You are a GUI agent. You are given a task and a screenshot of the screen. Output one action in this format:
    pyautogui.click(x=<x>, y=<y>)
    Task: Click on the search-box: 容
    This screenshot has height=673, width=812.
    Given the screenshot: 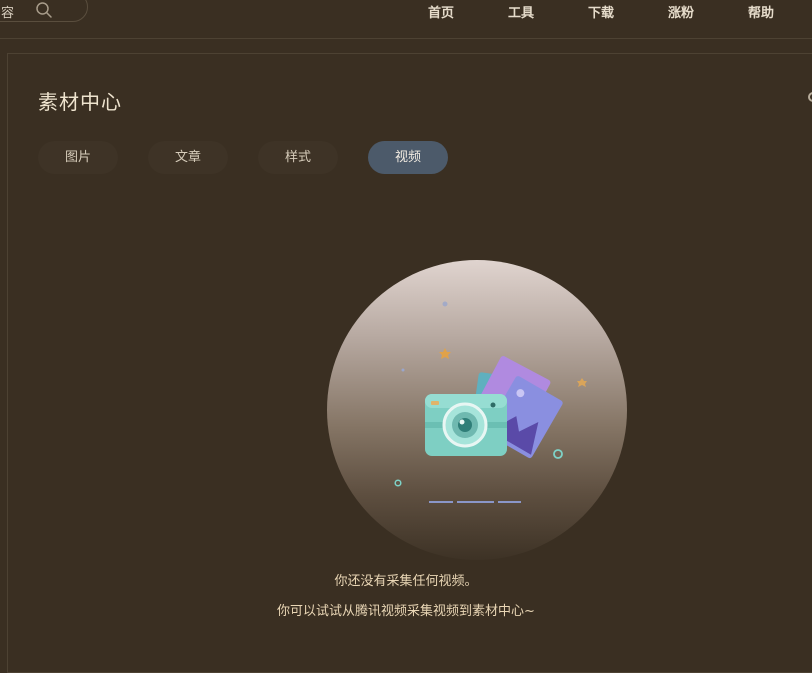 What is the action you would take?
    pyautogui.click(x=44, y=11)
    